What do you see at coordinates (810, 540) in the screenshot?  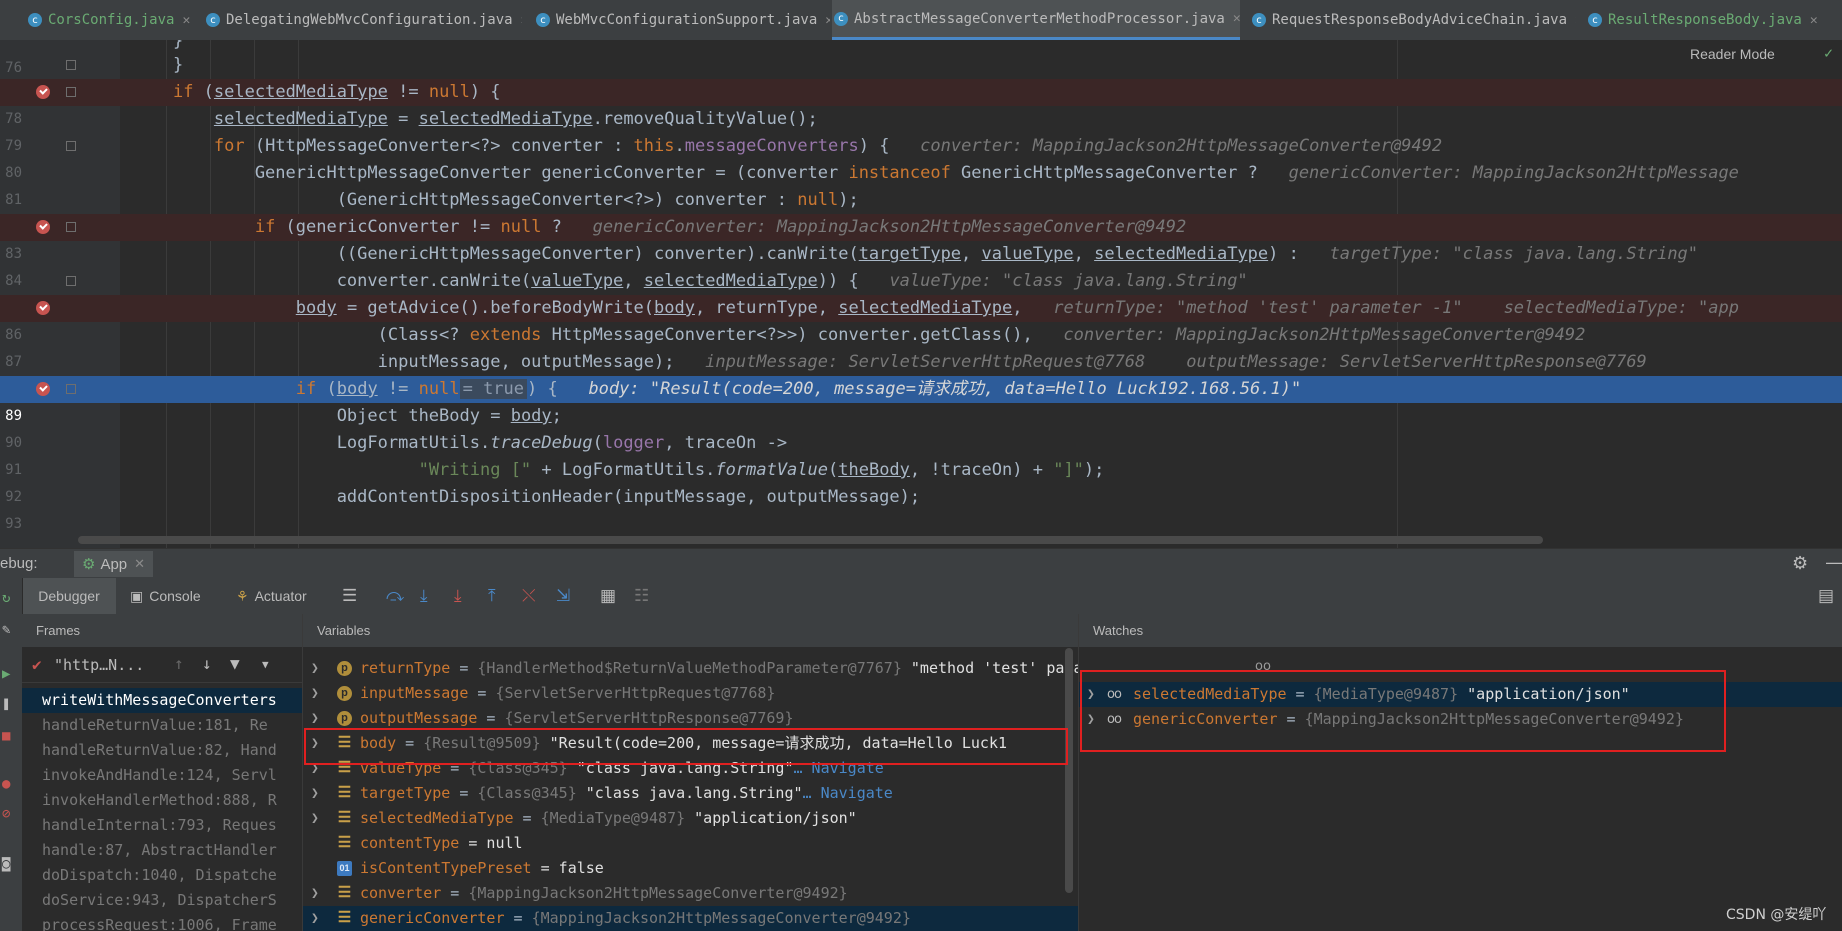 I see `horizontal-scrollbar` at bounding box center [810, 540].